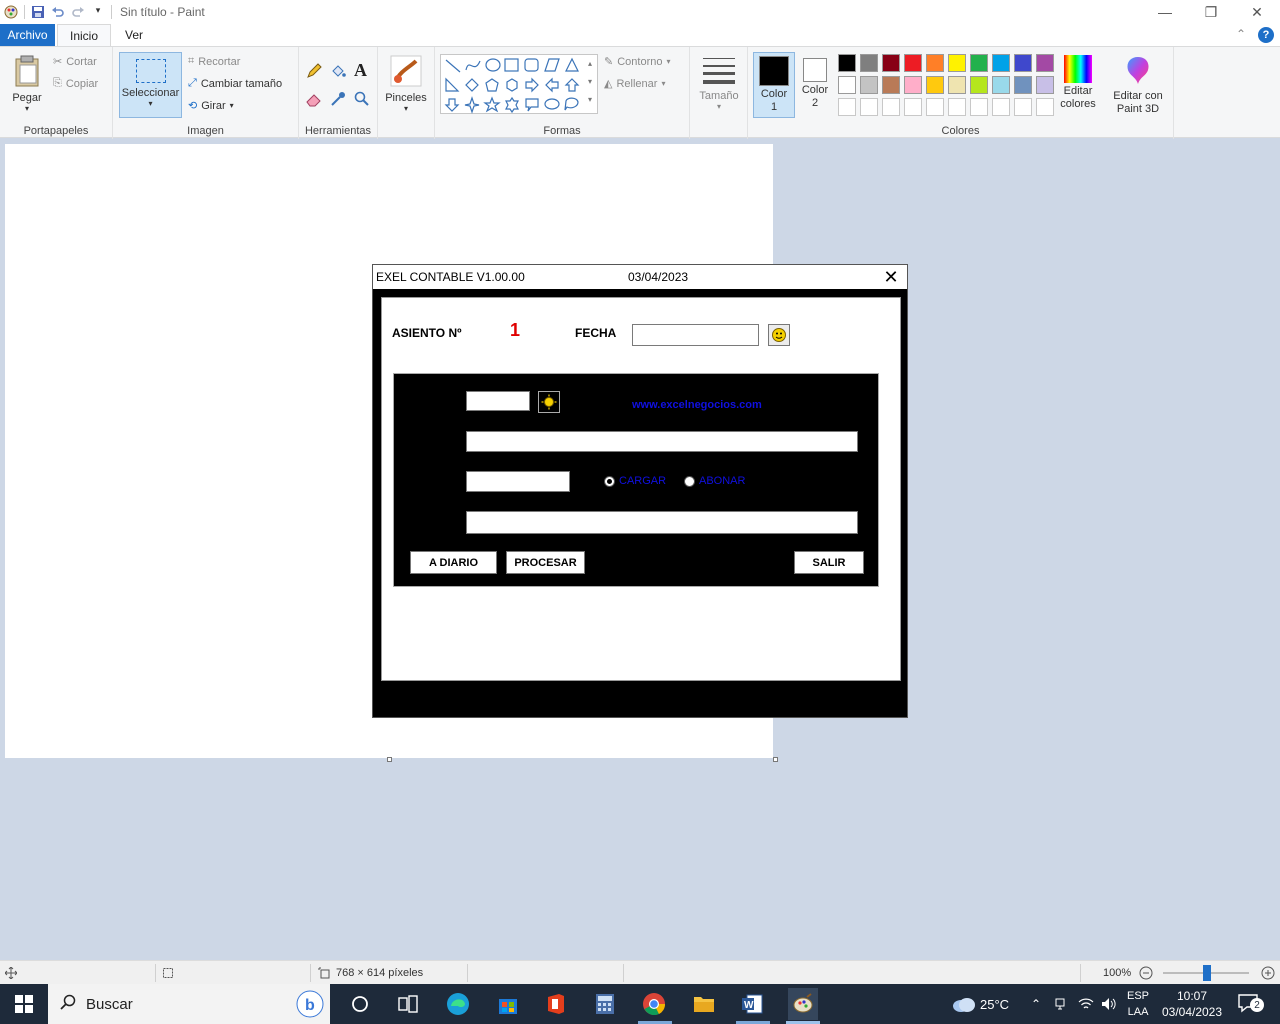 This screenshot has height=1024, width=1280. I want to click on importe-input, so click(518, 481).